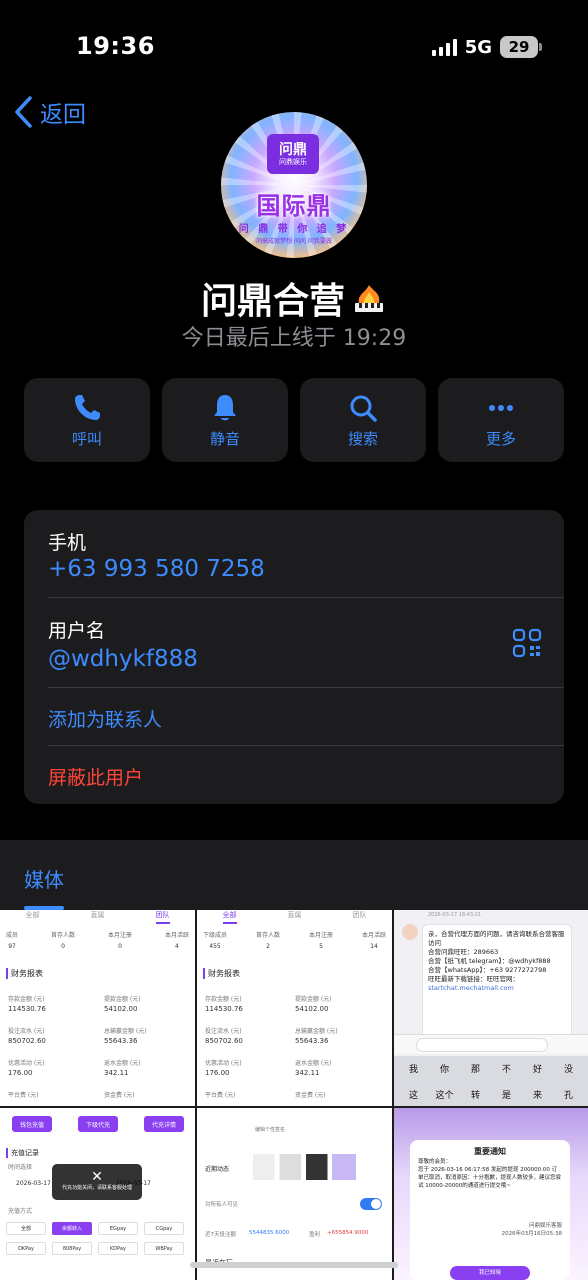 This screenshot has width=588, height=1280. I want to click on notice-brand: 问鼎娱乐客服, so click(545, 1226).